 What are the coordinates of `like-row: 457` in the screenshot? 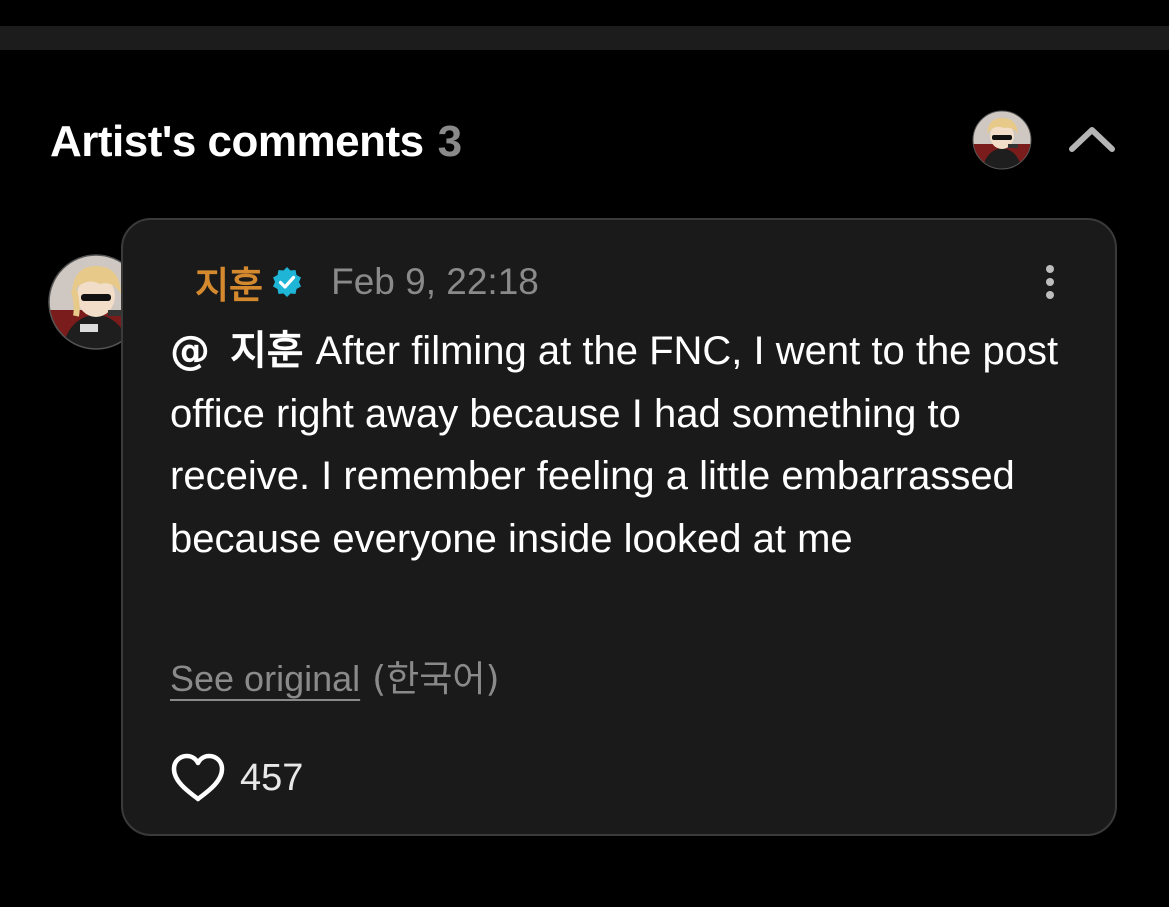 It's located at (236, 778).